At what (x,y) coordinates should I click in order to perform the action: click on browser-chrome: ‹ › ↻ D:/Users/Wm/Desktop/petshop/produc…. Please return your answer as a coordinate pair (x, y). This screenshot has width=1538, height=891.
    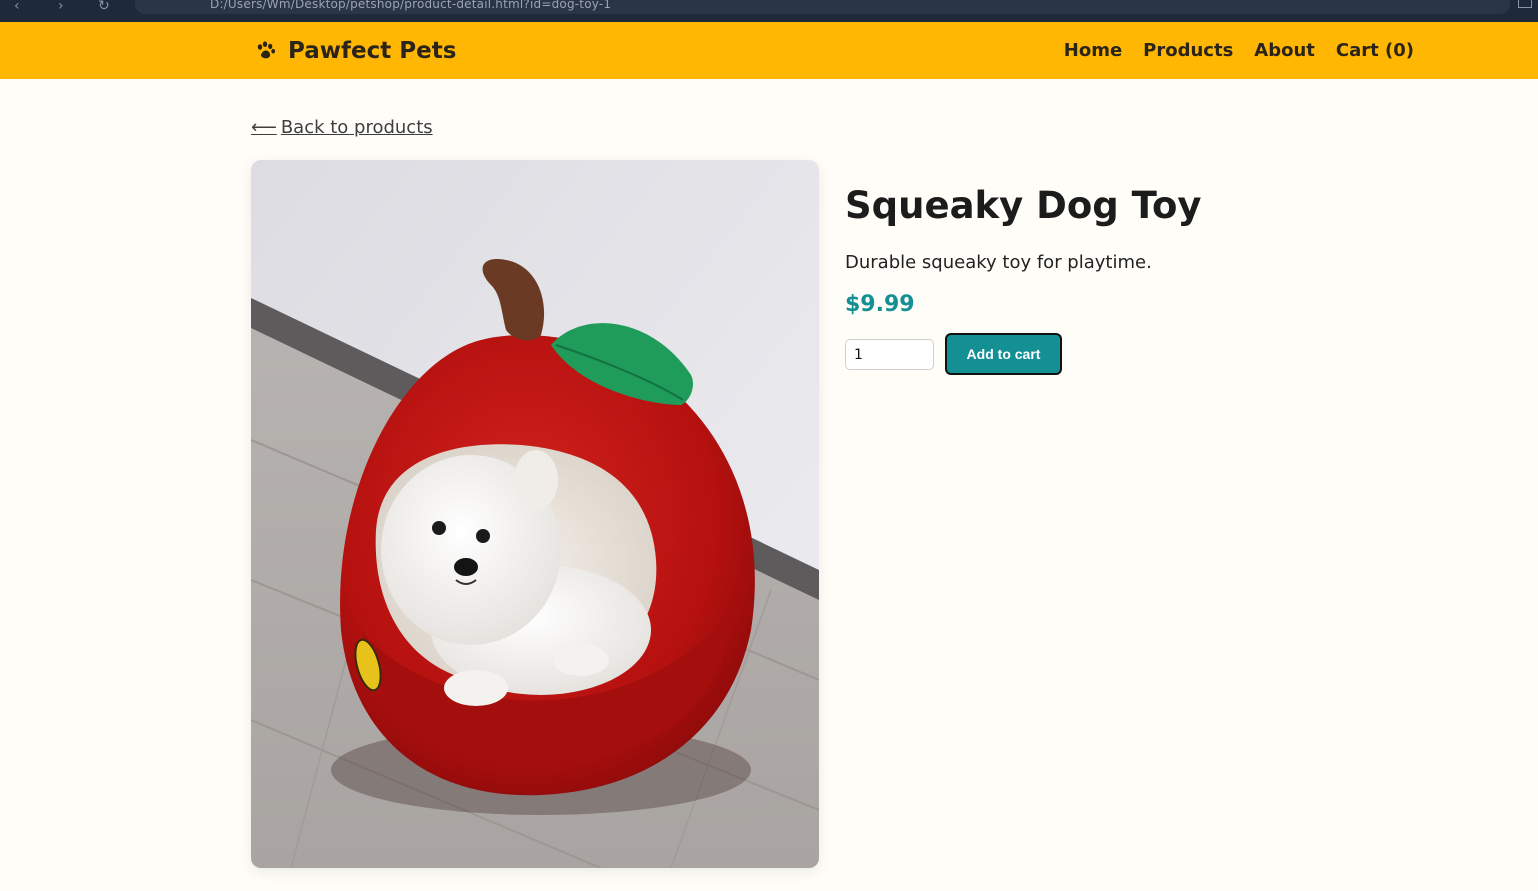
    Looking at the image, I should click on (769, 11).